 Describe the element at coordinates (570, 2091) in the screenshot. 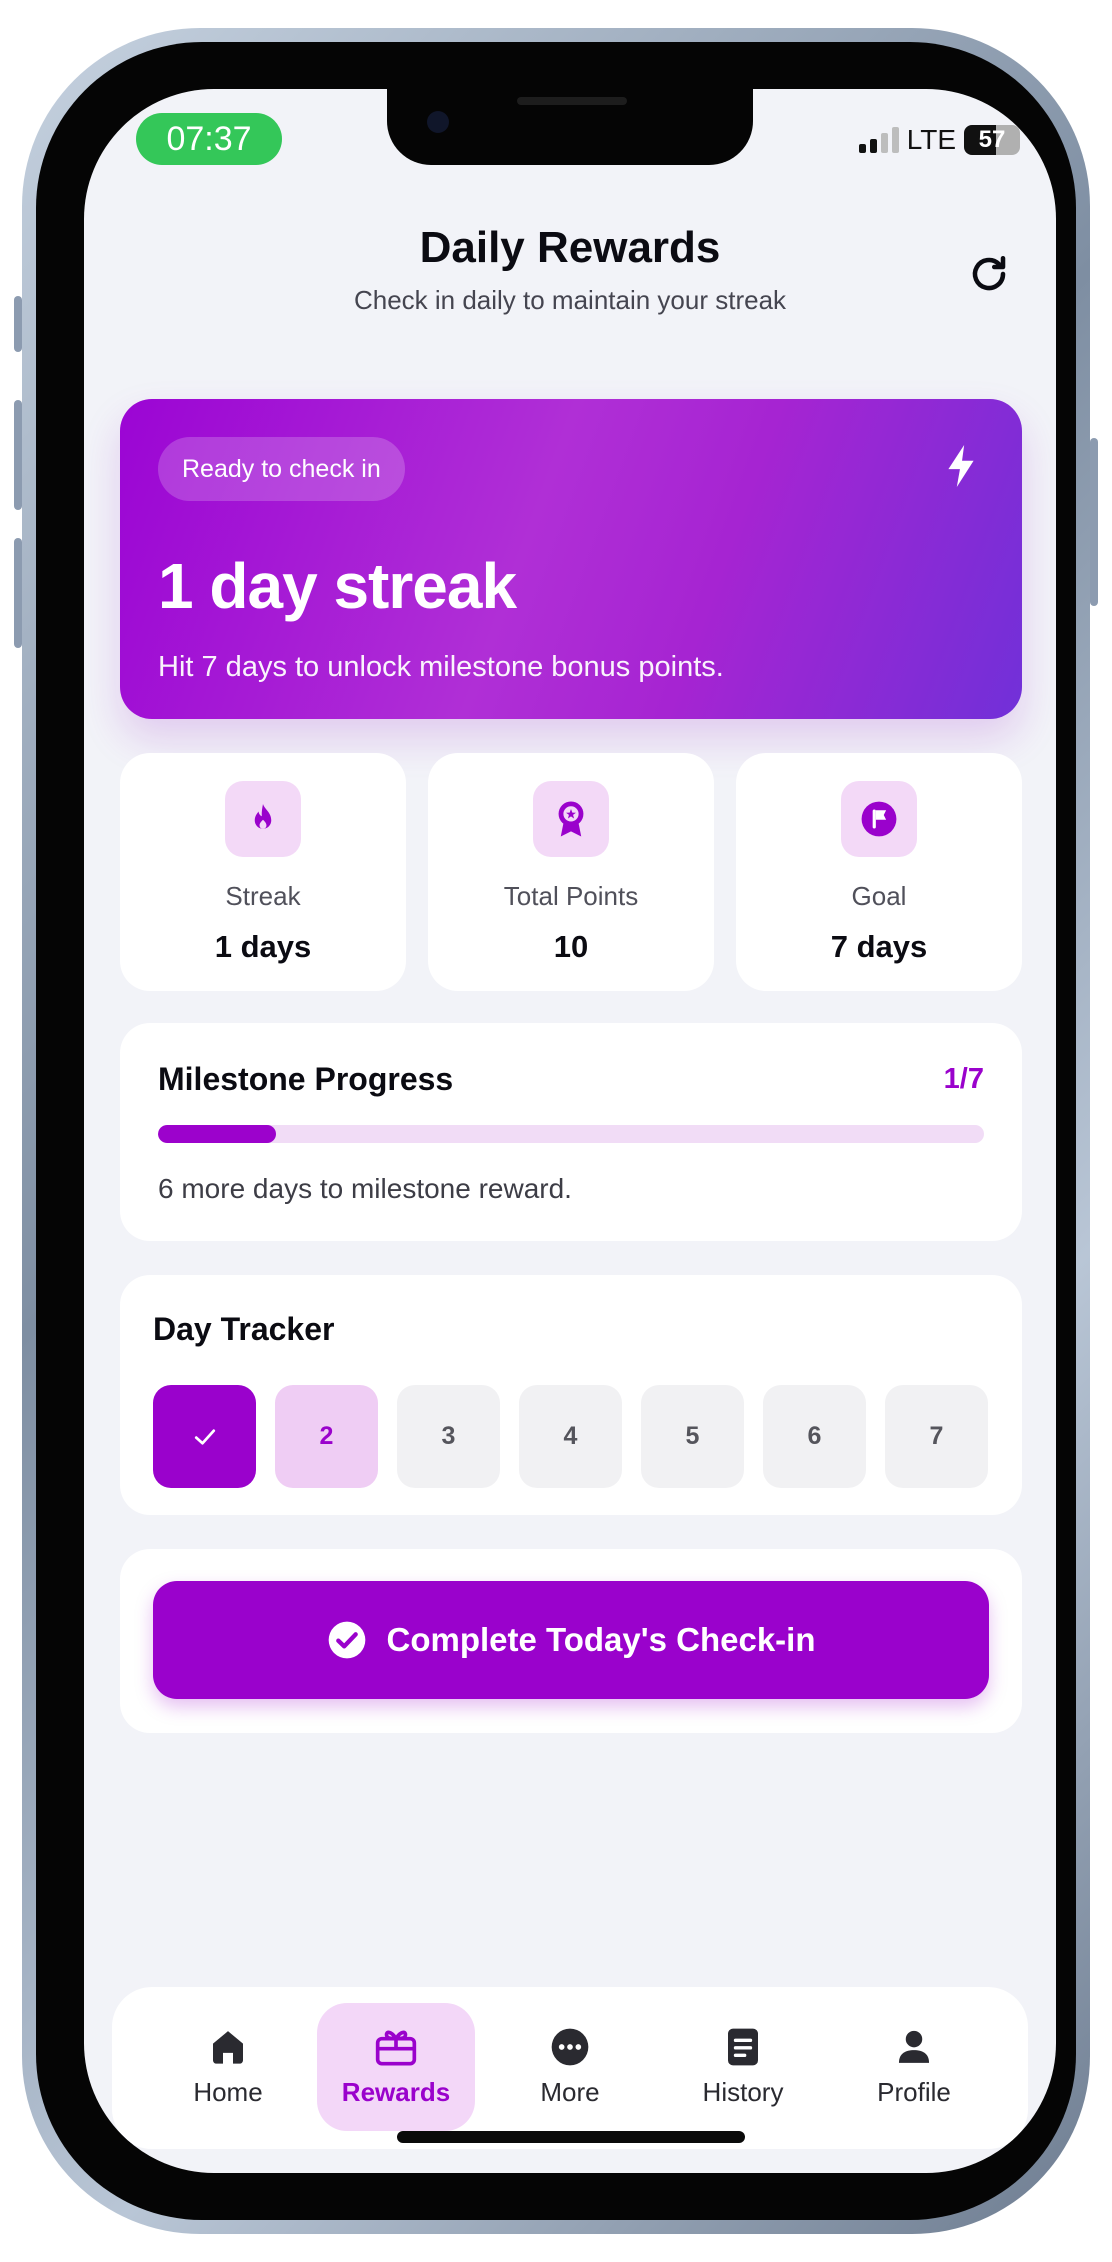

I see `nav-label: More` at that location.